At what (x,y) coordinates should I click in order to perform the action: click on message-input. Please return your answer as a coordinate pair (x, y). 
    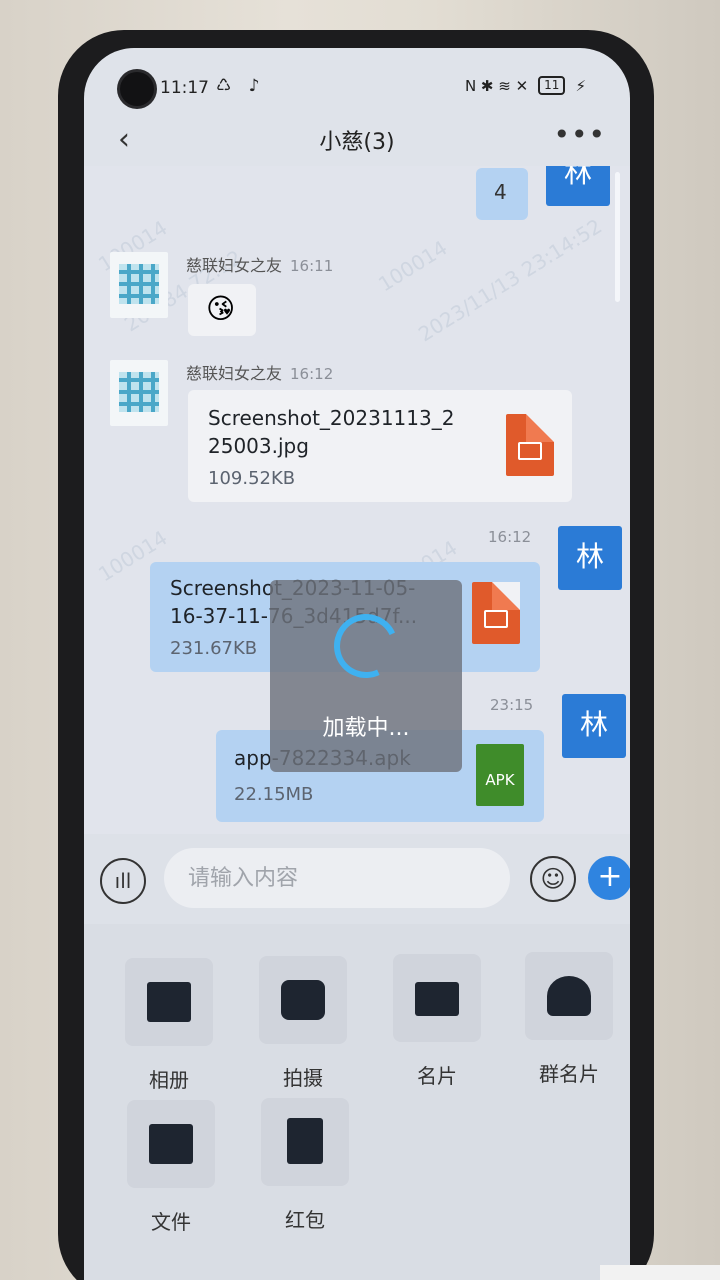
    Looking at the image, I should click on (337, 878).